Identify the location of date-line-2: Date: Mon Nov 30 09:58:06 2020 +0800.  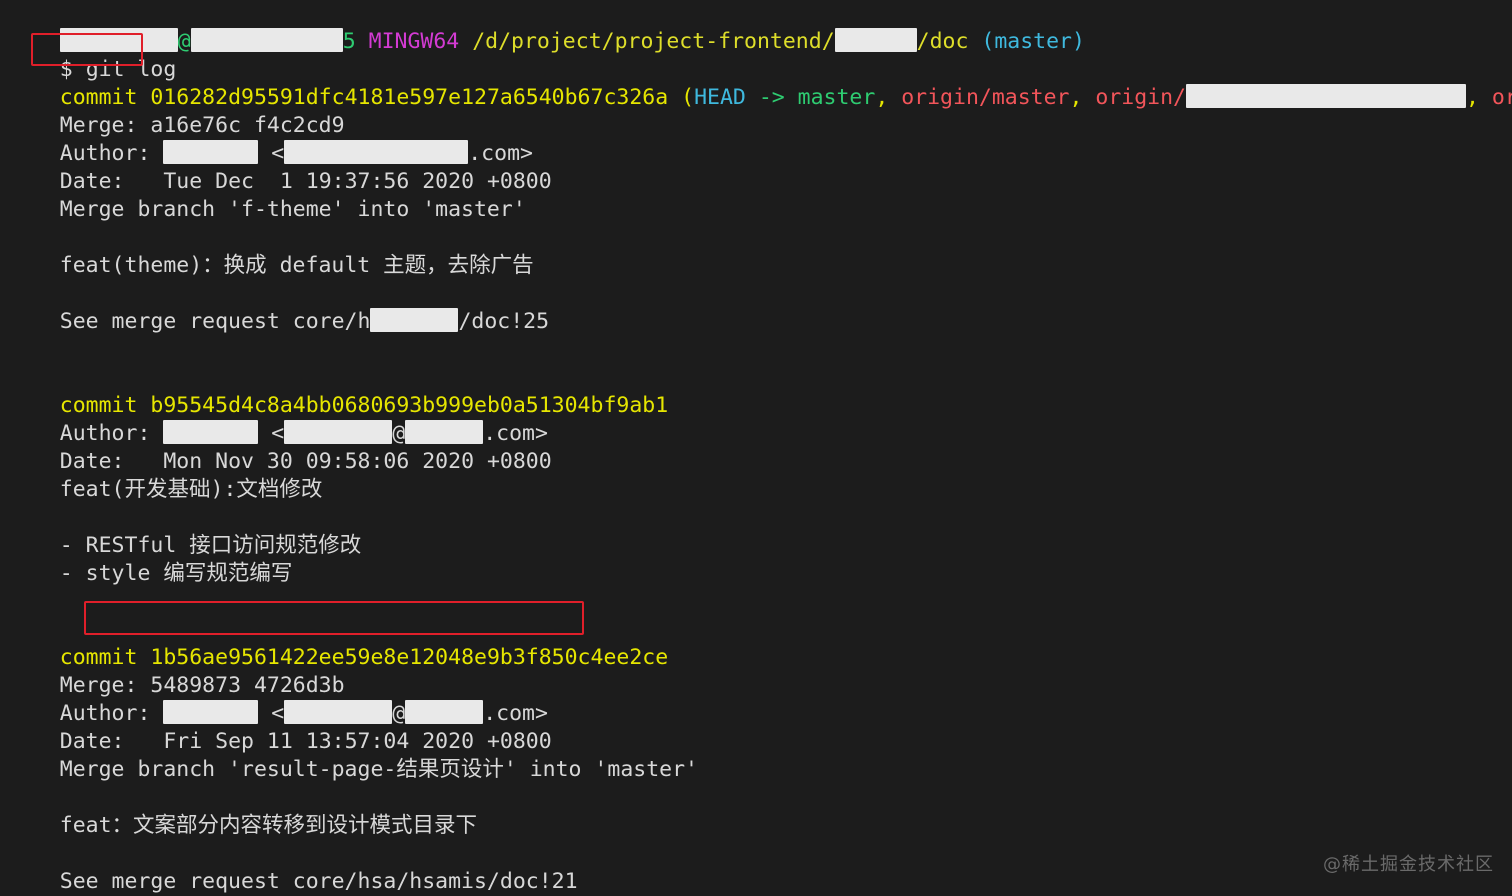
(756, 447).